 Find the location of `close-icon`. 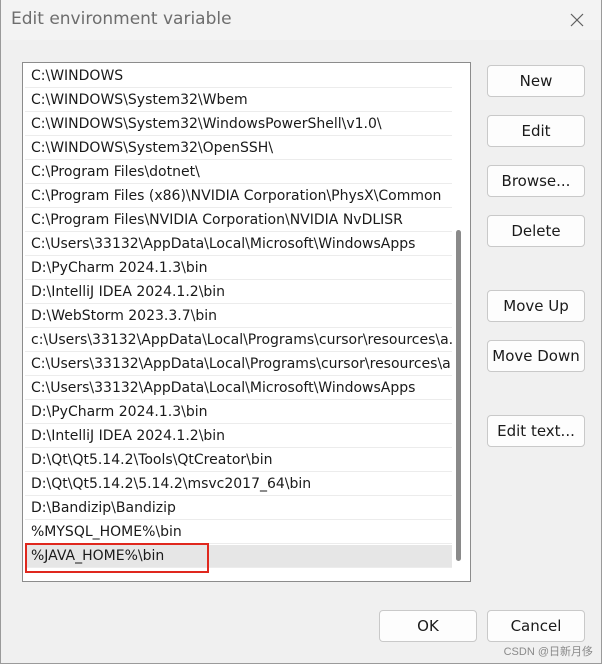

close-icon is located at coordinates (577, 20).